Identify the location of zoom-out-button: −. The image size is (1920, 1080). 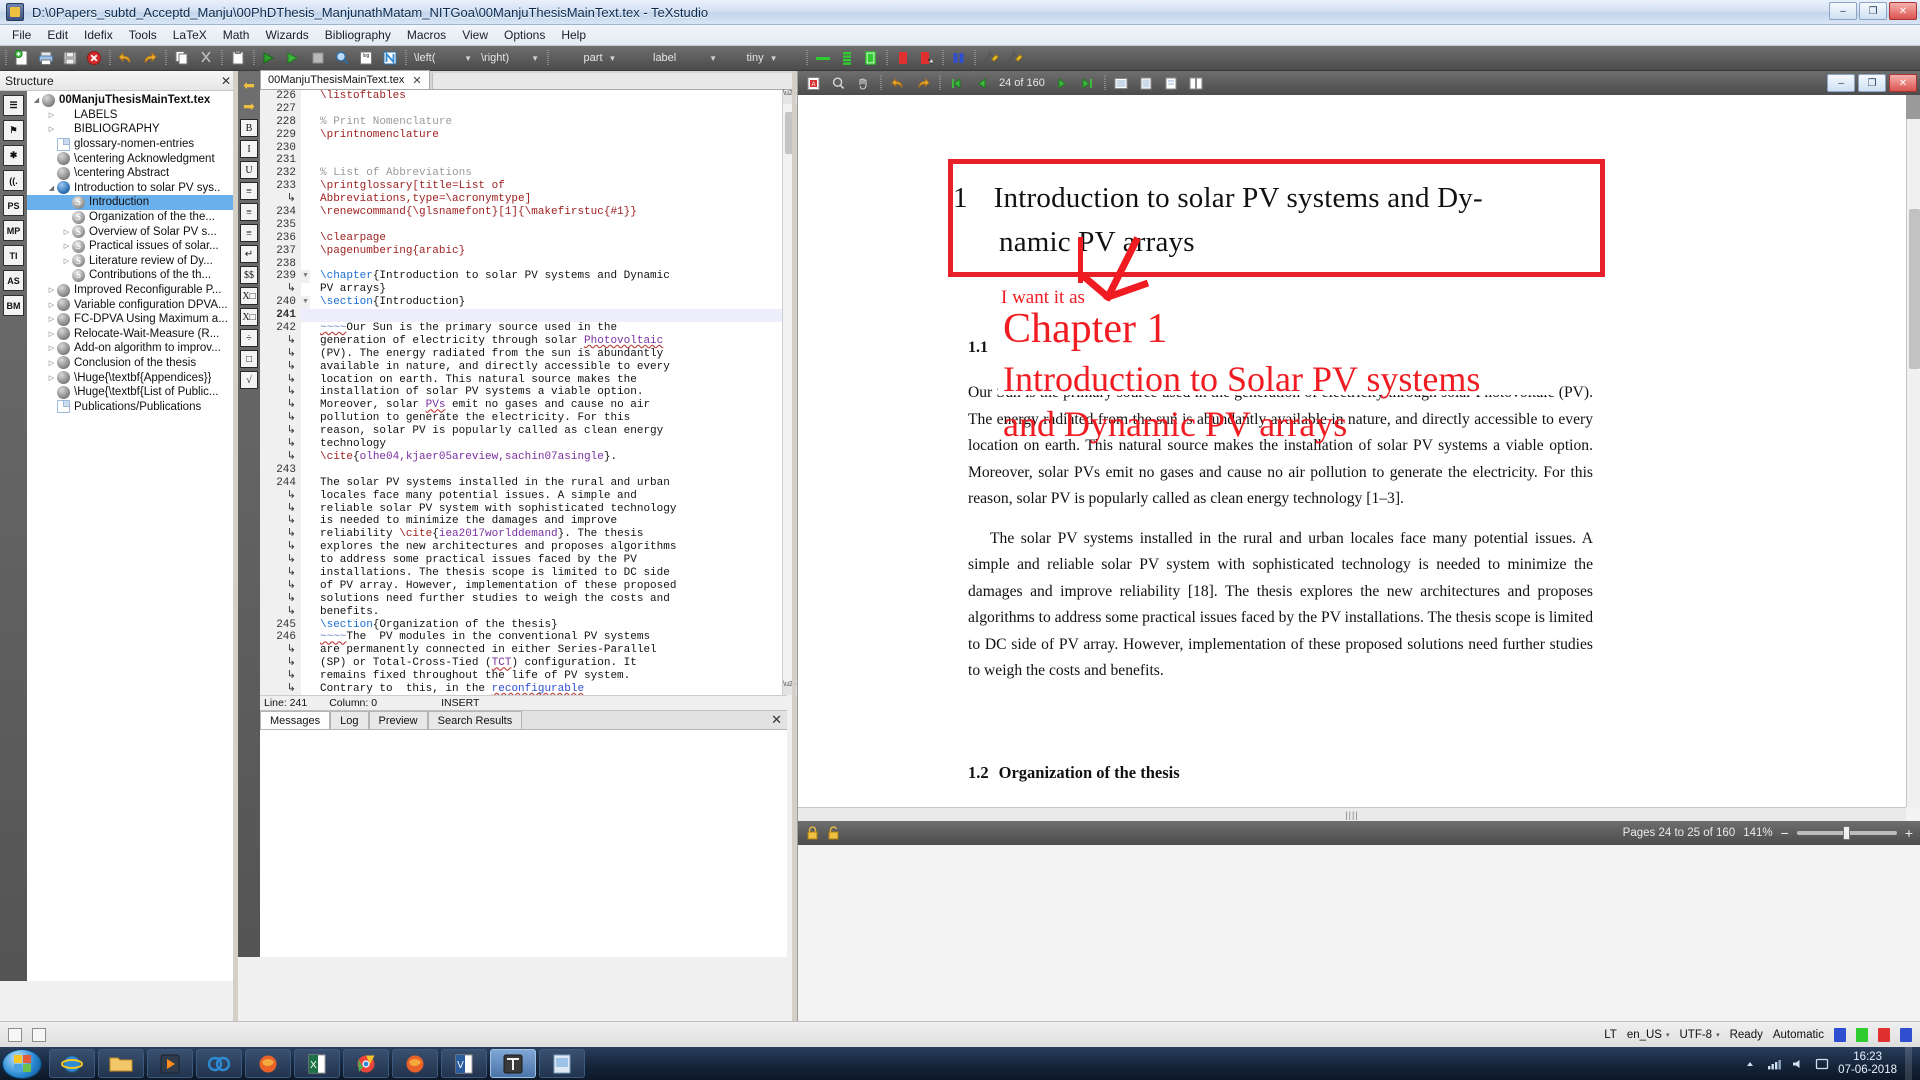
(1785, 833).